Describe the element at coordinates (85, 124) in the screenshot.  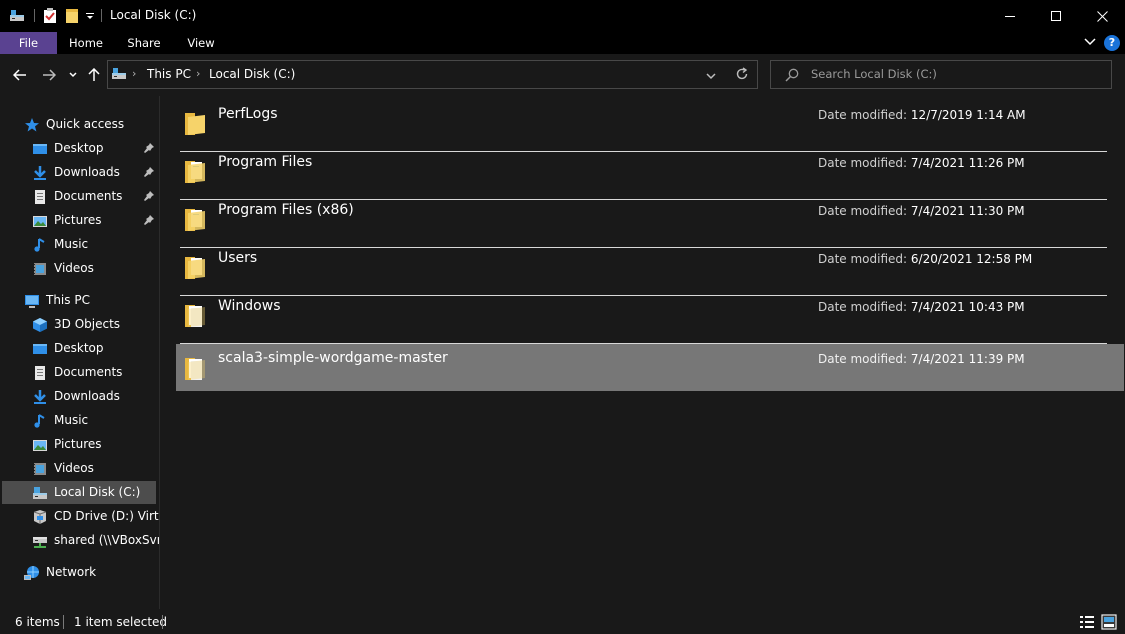
I see `nav-label: Quick access` at that location.